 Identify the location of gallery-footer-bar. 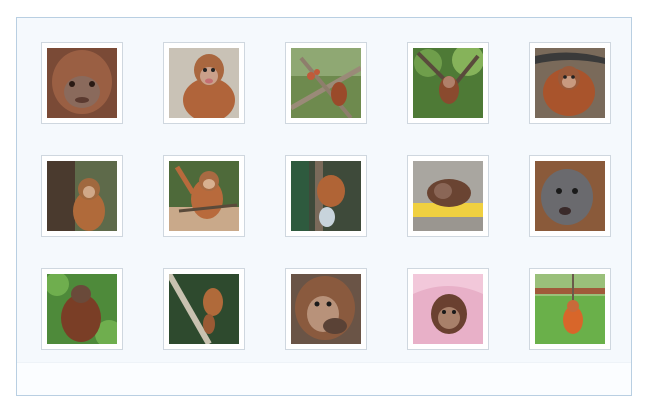
(324, 378).